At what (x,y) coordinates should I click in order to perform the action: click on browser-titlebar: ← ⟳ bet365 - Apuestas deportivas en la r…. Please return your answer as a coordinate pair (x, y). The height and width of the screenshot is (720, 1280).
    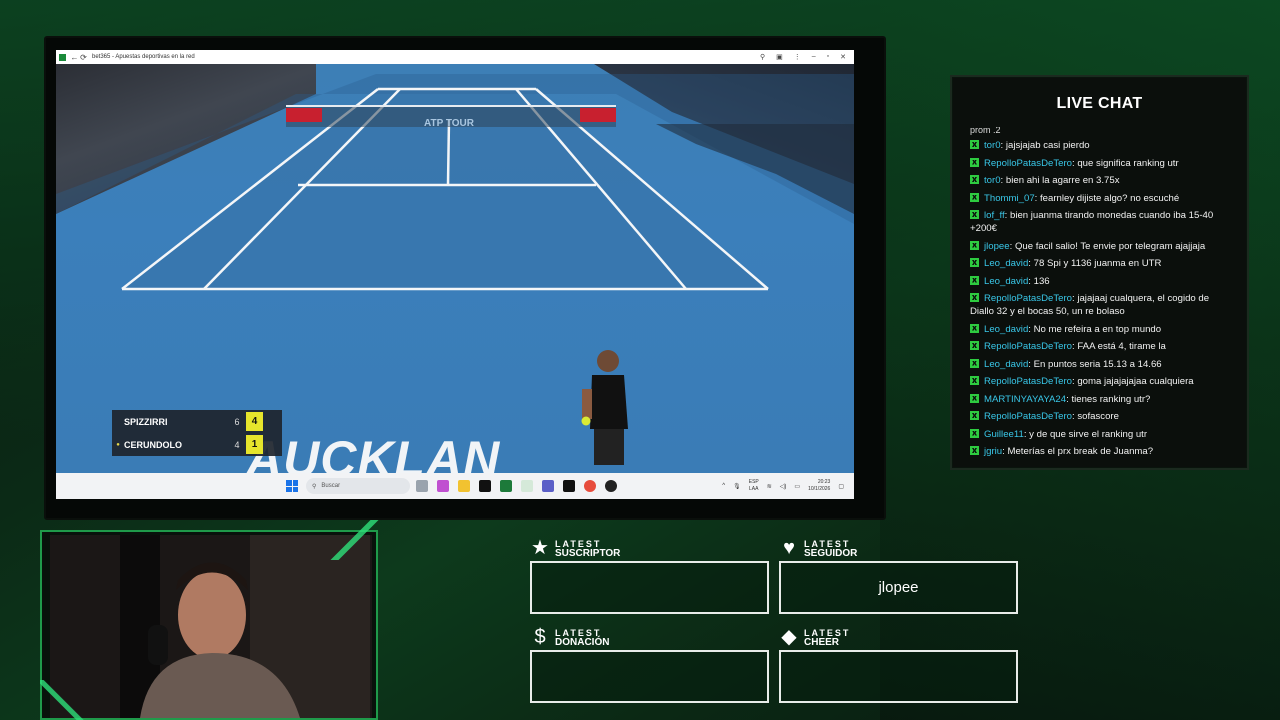
    Looking at the image, I should click on (455, 57).